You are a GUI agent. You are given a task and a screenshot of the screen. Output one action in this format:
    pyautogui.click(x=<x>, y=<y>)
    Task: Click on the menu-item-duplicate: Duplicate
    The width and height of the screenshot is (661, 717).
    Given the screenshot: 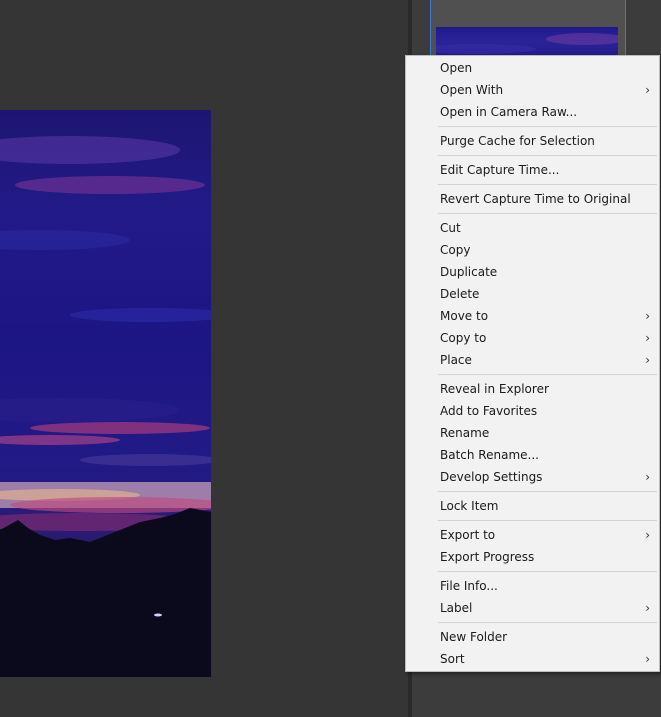 What is the action you would take?
    pyautogui.click(x=532, y=272)
    